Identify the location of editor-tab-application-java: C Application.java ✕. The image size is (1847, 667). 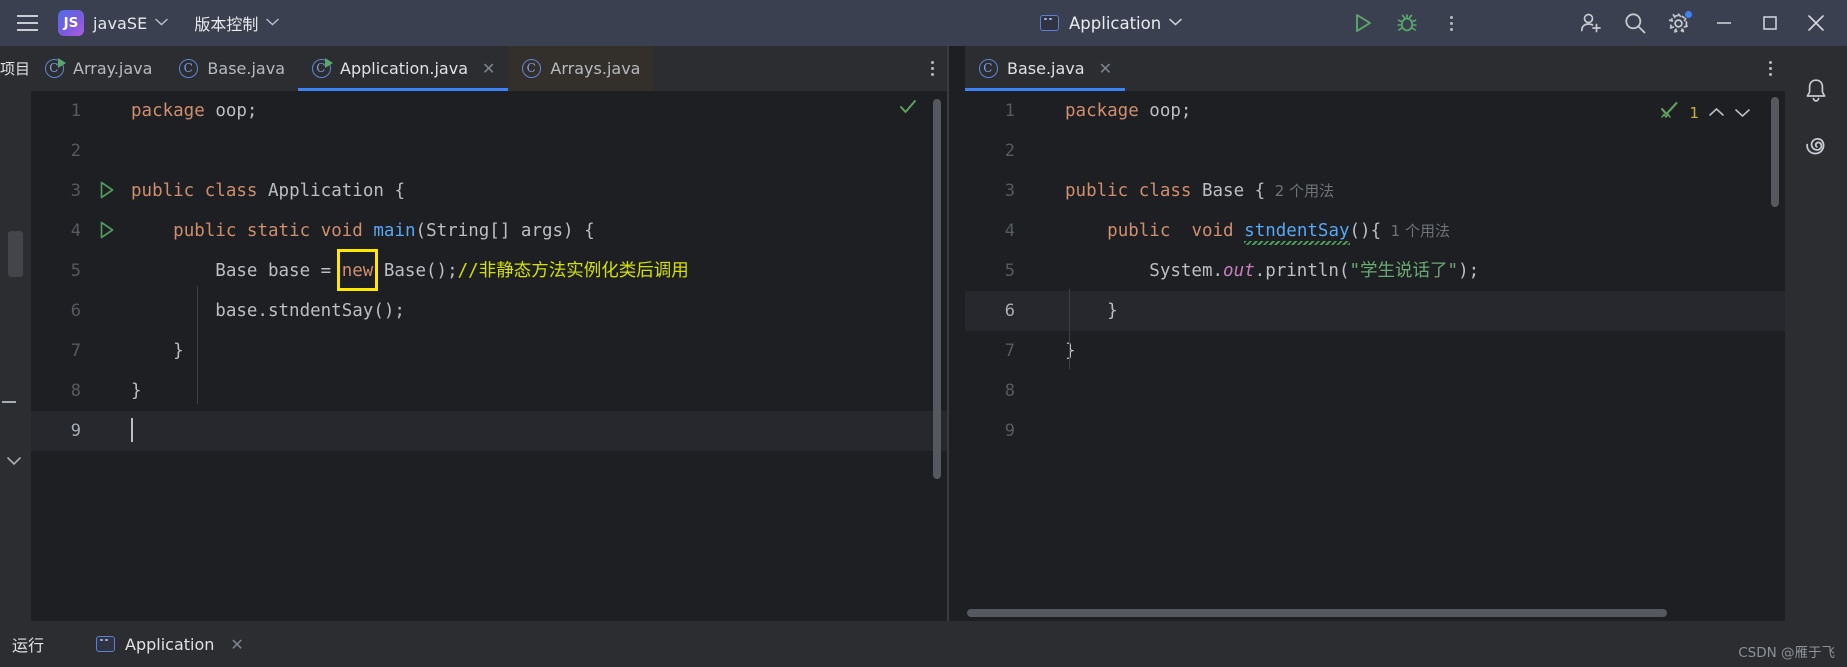
(403, 68).